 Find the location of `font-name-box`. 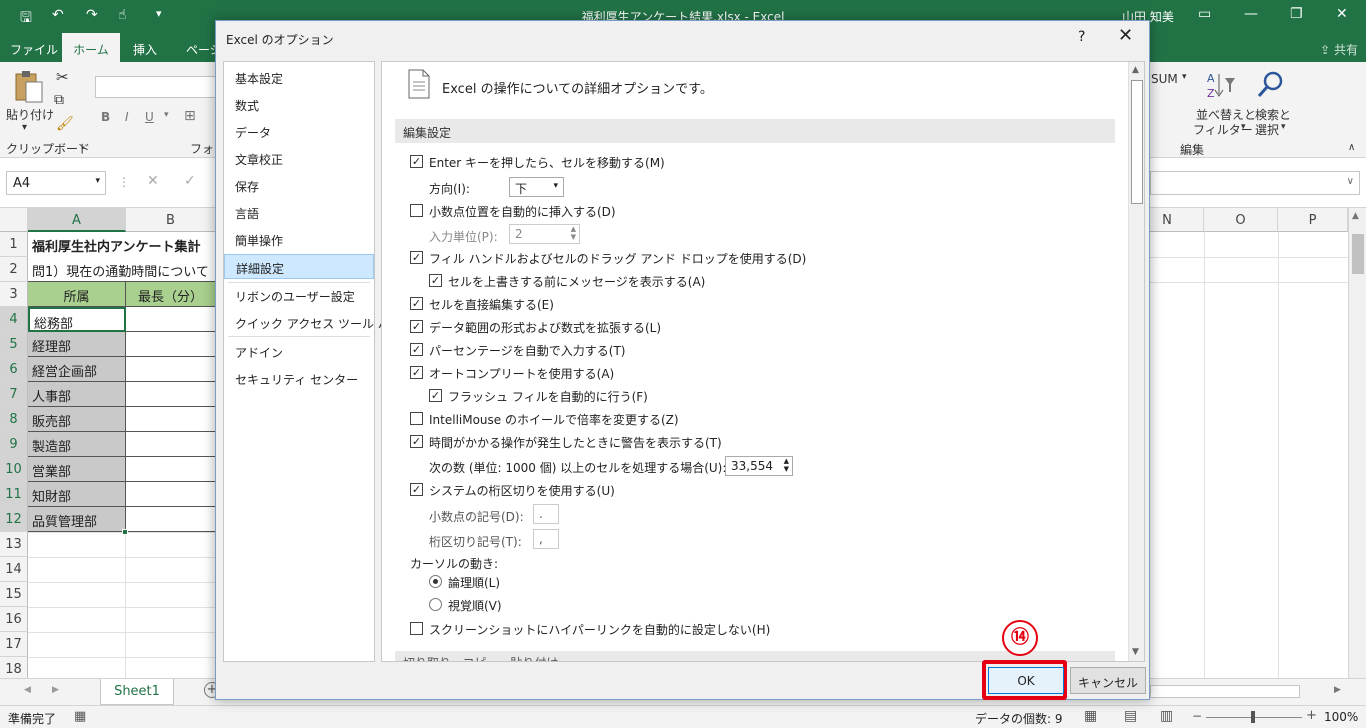

font-name-box is located at coordinates (157, 87).